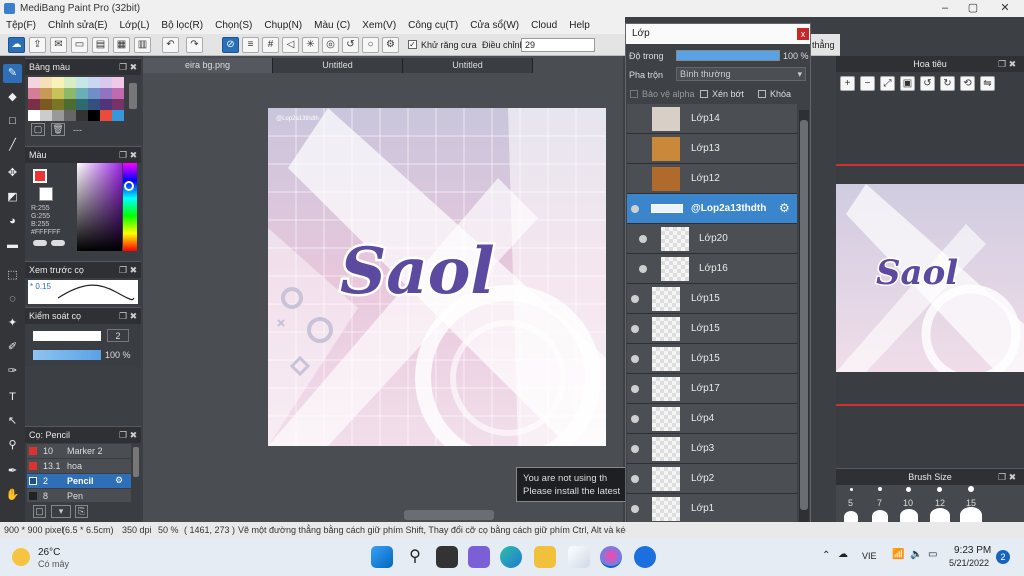  Describe the element at coordinates (129, 186) in the screenshot. I see `hue-handle` at that location.